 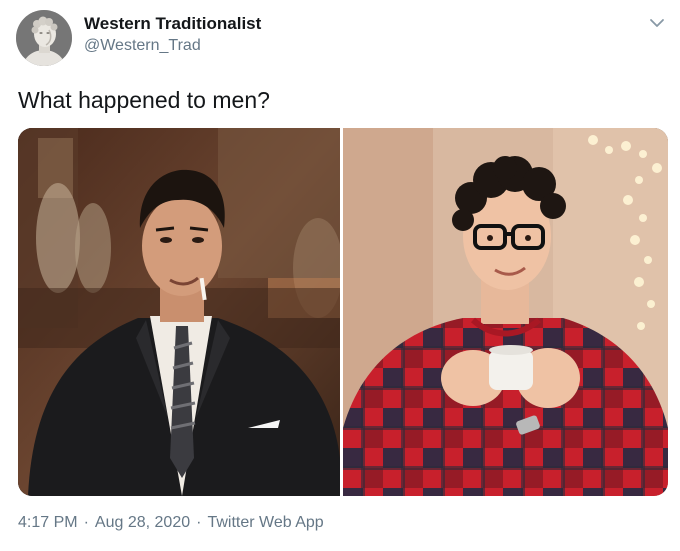 What do you see at coordinates (144, 100) in the screenshot?
I see `tweet-text: What happened to men?` at bounding box center [144, 100].